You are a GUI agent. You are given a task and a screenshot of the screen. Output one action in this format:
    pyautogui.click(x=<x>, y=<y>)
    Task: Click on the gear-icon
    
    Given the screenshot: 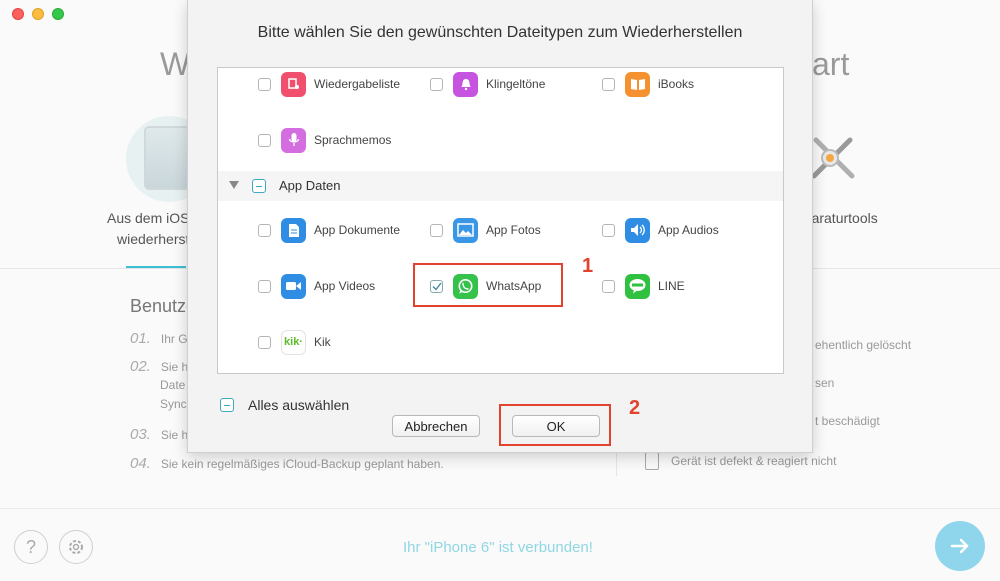 What is the action you would take?
    pyautogui.click(x=76, y=547)
    